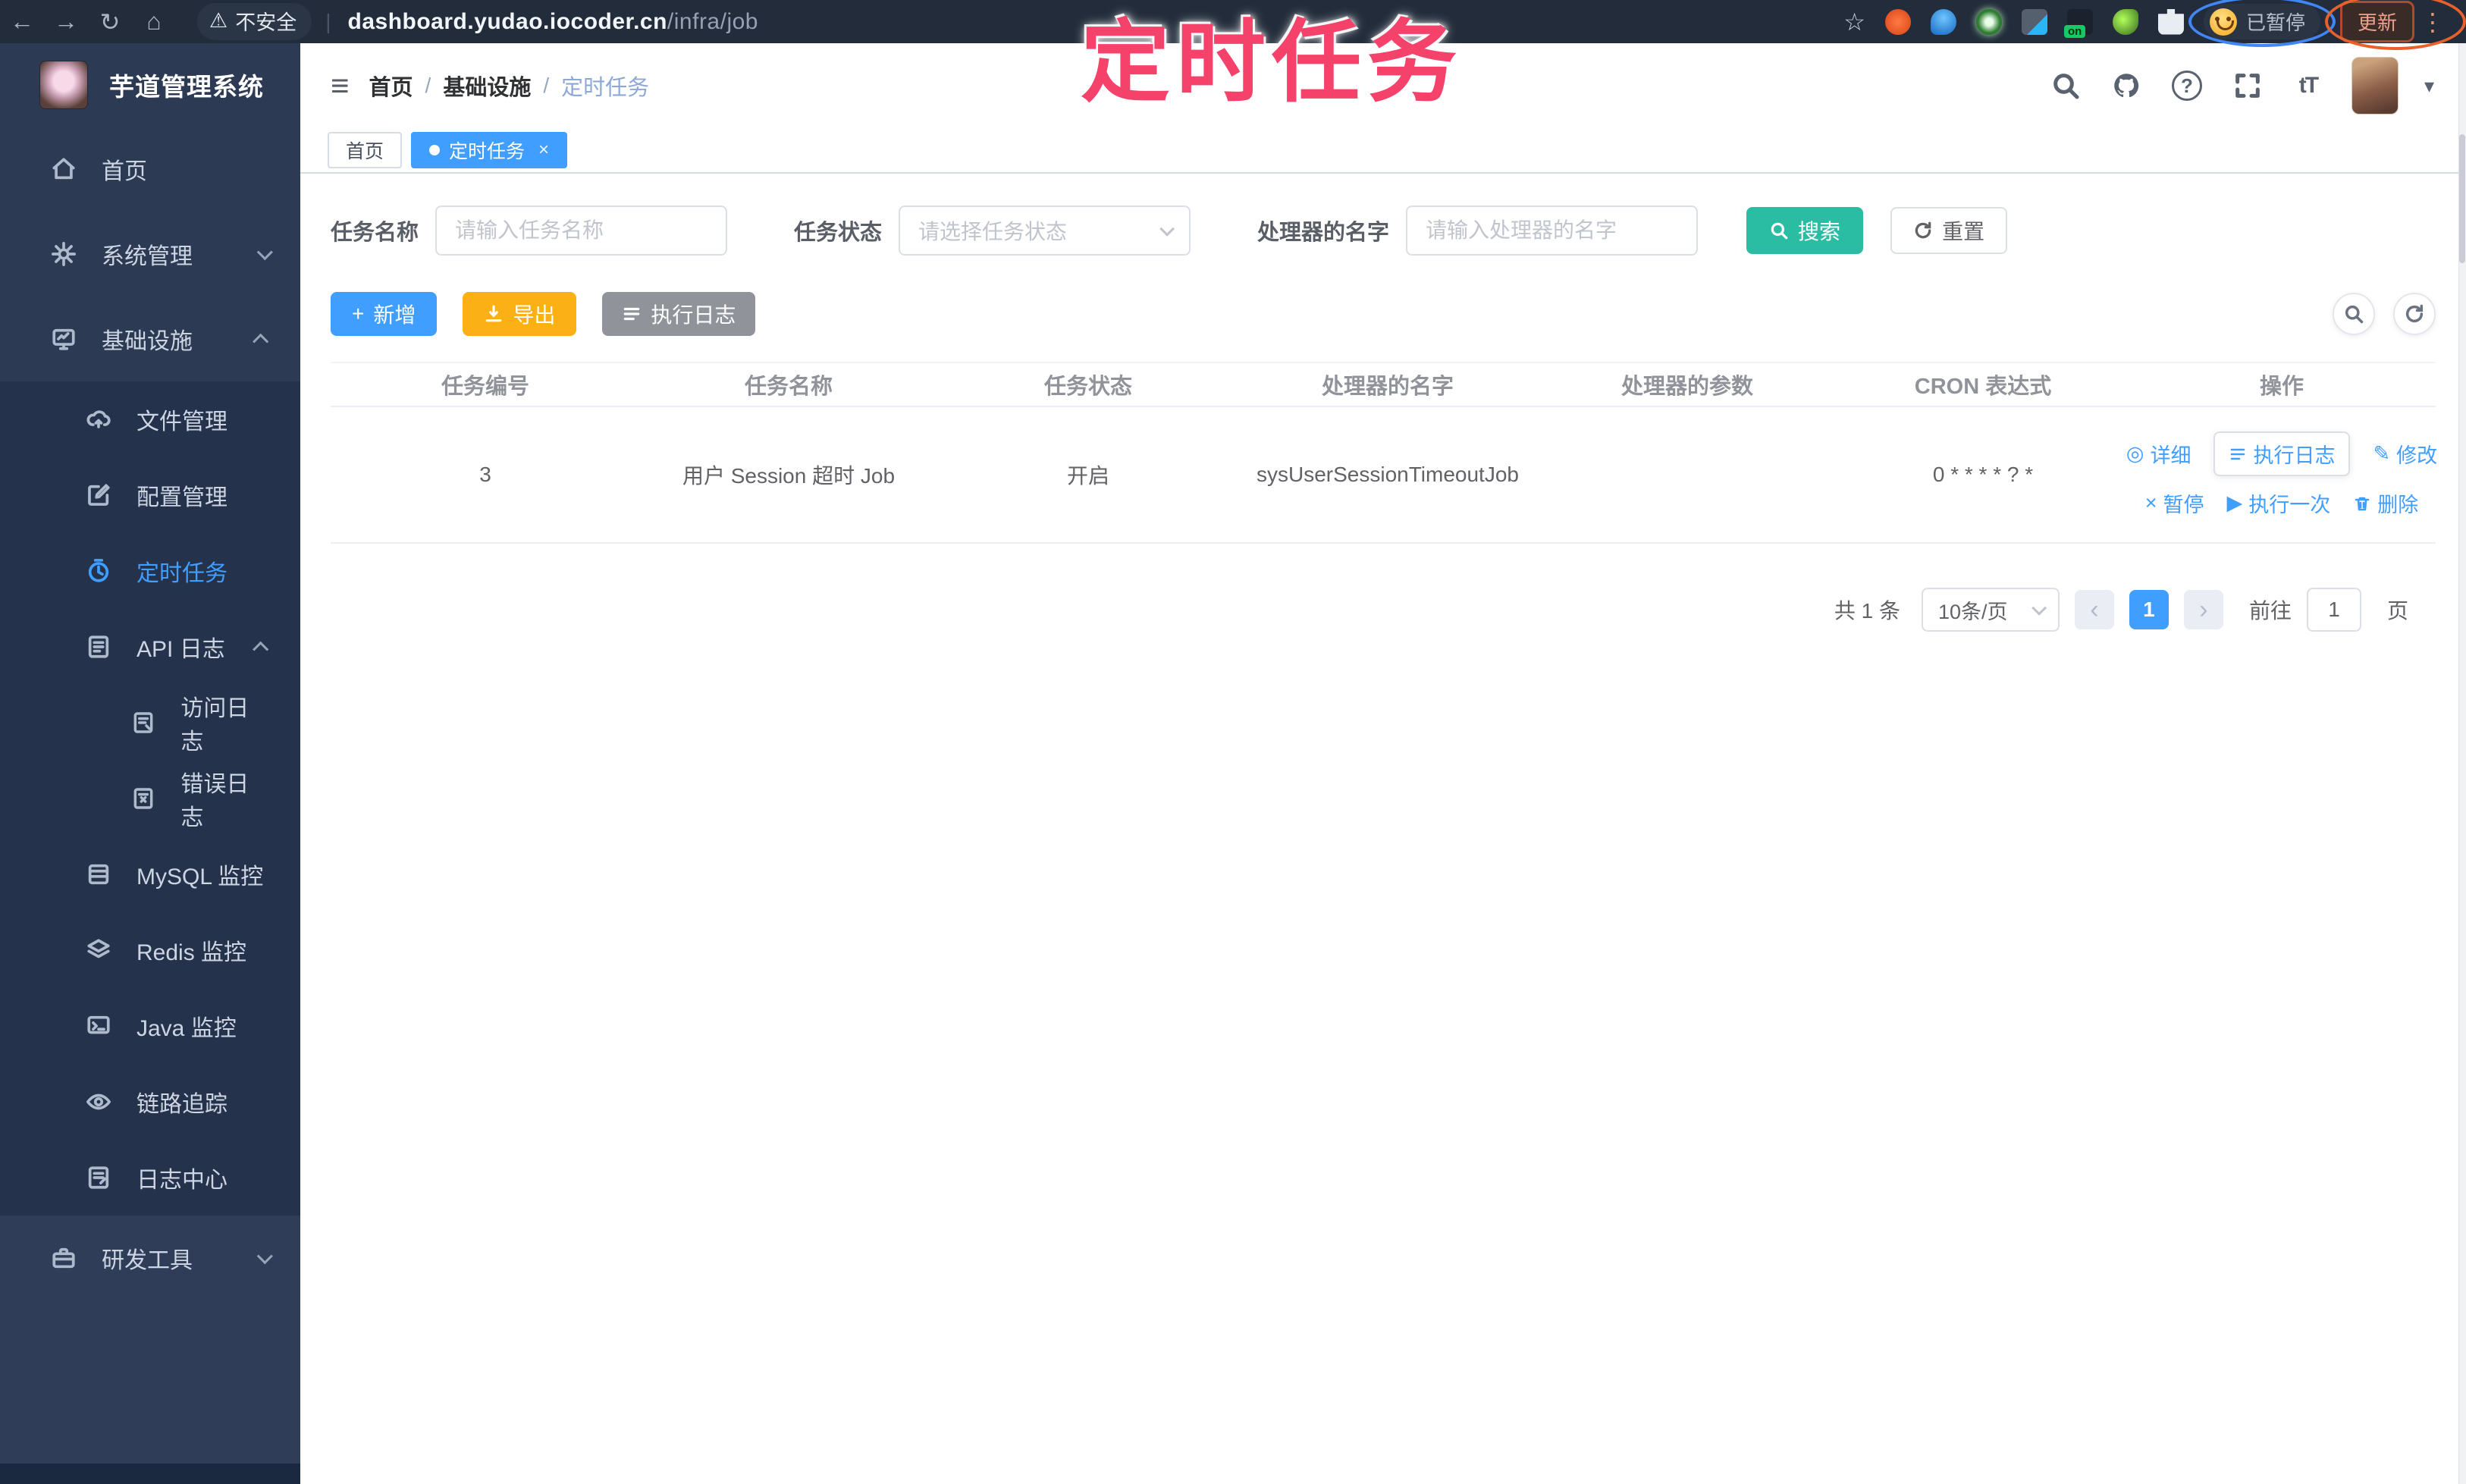 The height and width of the screenshot is (1484, 2466). Describe the element at coordinates (2149, 609) in the screenshot. I see `page-number-active: 1` at that location.